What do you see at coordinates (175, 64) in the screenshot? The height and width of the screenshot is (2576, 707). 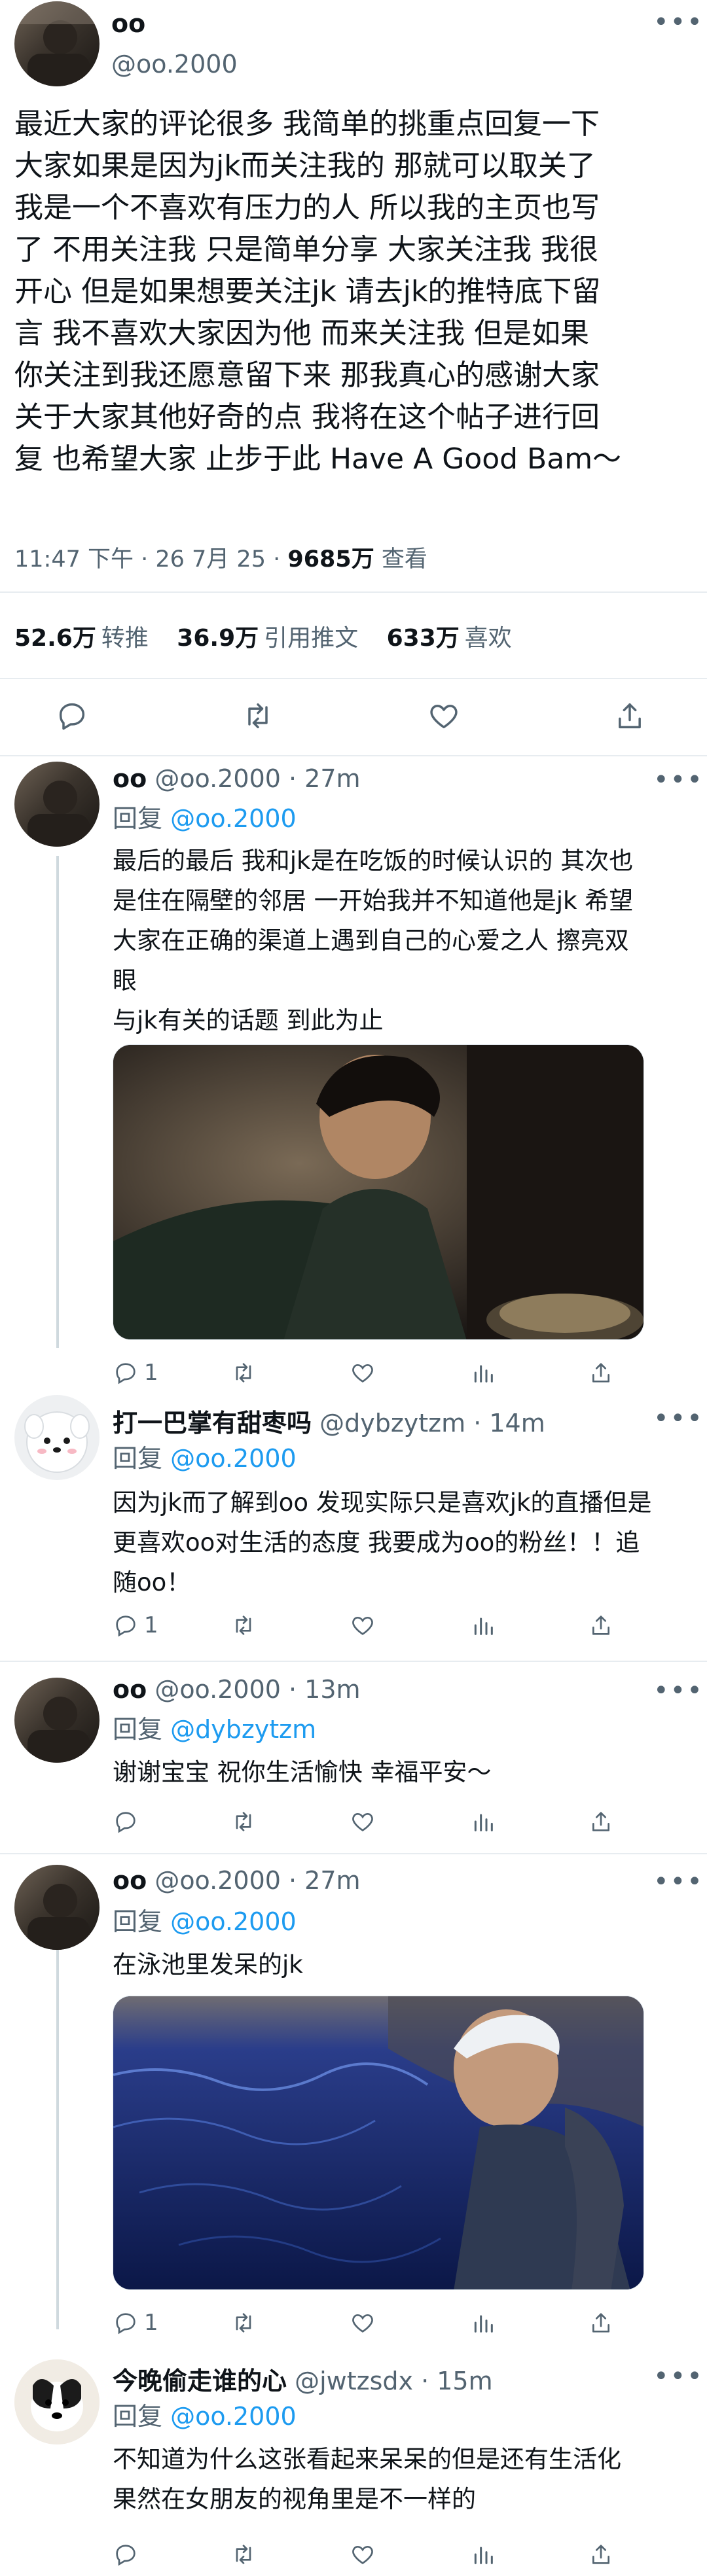 I see `handle: @oo.2000` at bounding box center [175, 64].